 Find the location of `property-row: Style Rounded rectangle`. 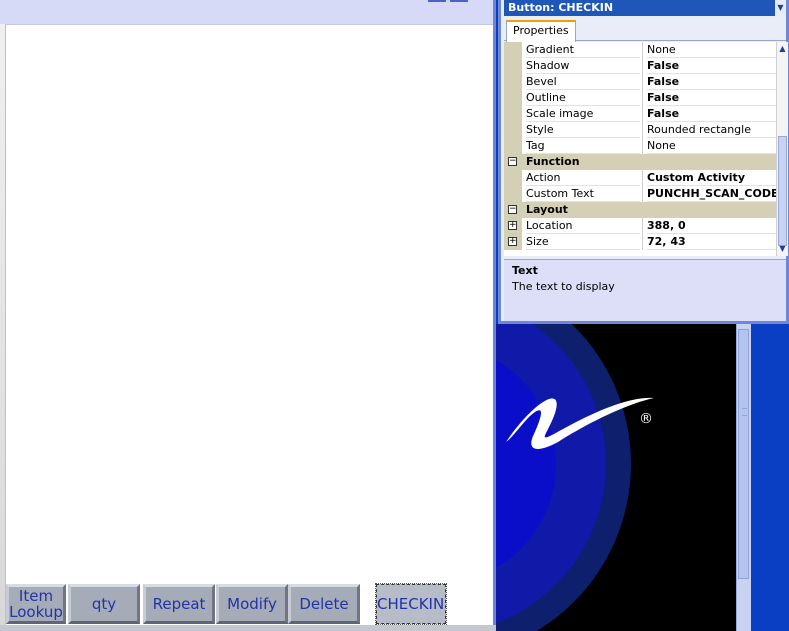

property-row: Style Rounded rectangle is located at coordinates (640, 130).